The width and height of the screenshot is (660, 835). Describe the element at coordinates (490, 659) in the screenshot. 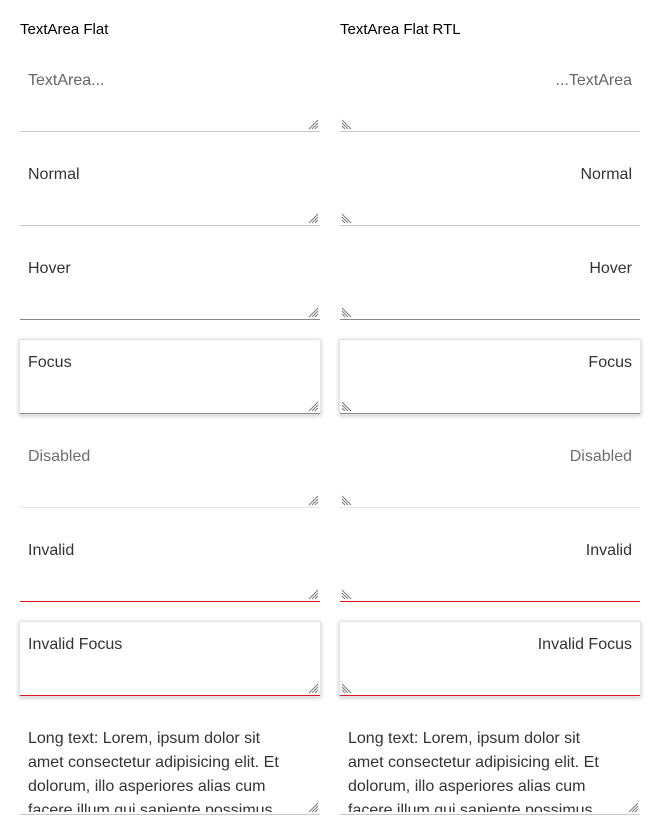

I see `textarea-rtl-invalid-focus: Invalid Focus` at that location.